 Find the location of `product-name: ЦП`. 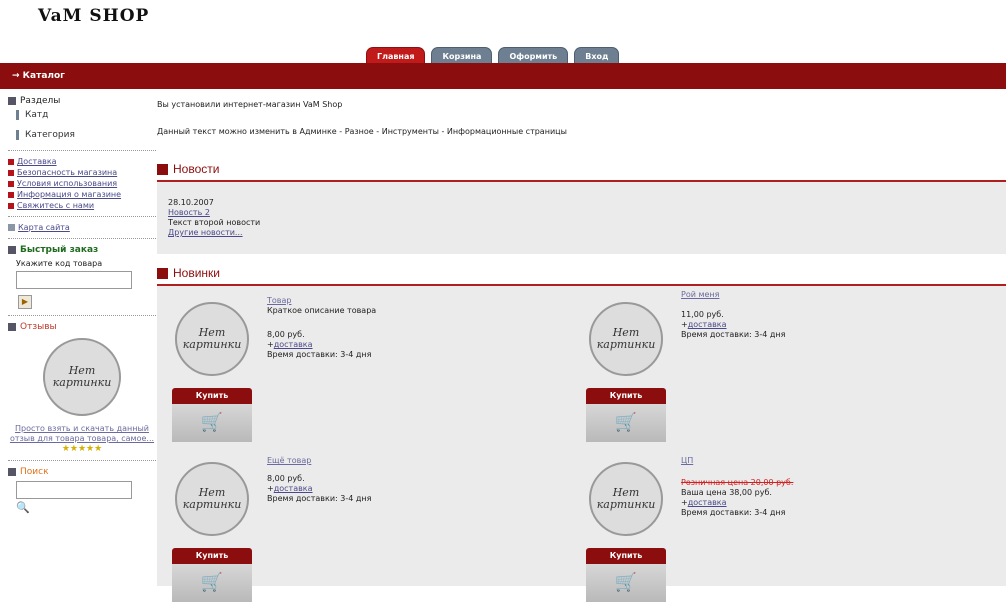

product-name: ЦП is located at coordinates (737, 461).